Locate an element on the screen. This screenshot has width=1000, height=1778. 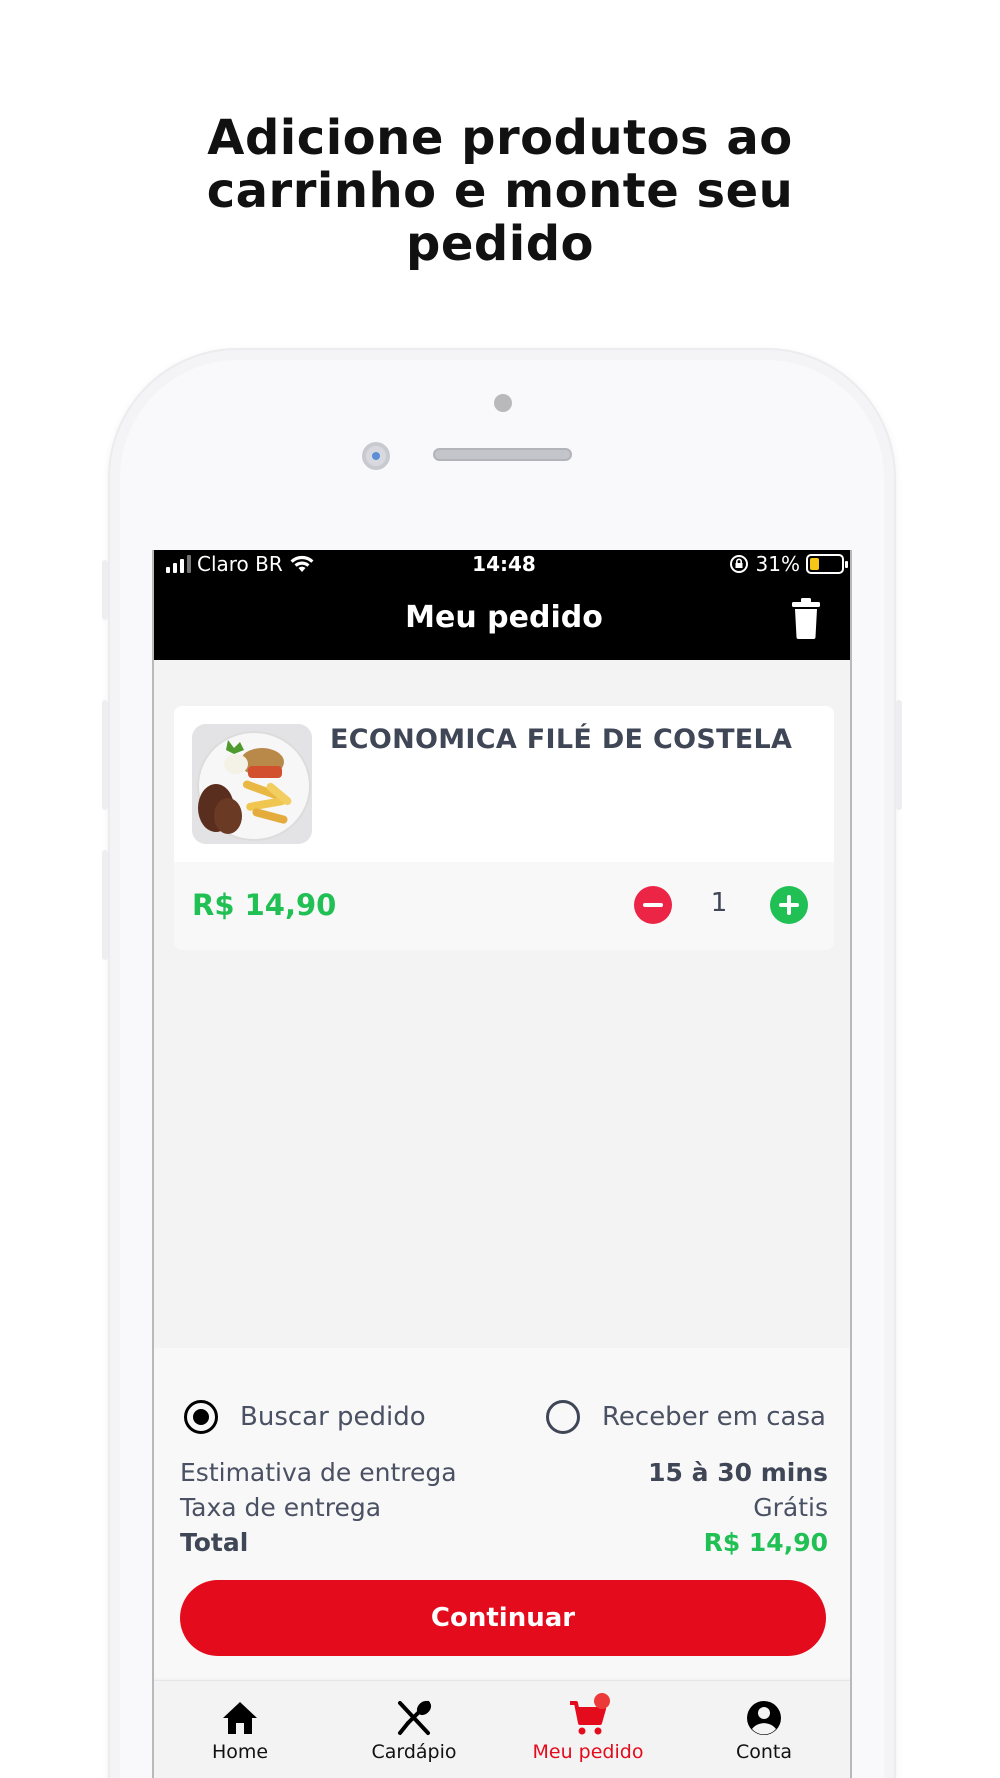
cart-item-price: R$ 14,90 is located at coordinates (264, 905).